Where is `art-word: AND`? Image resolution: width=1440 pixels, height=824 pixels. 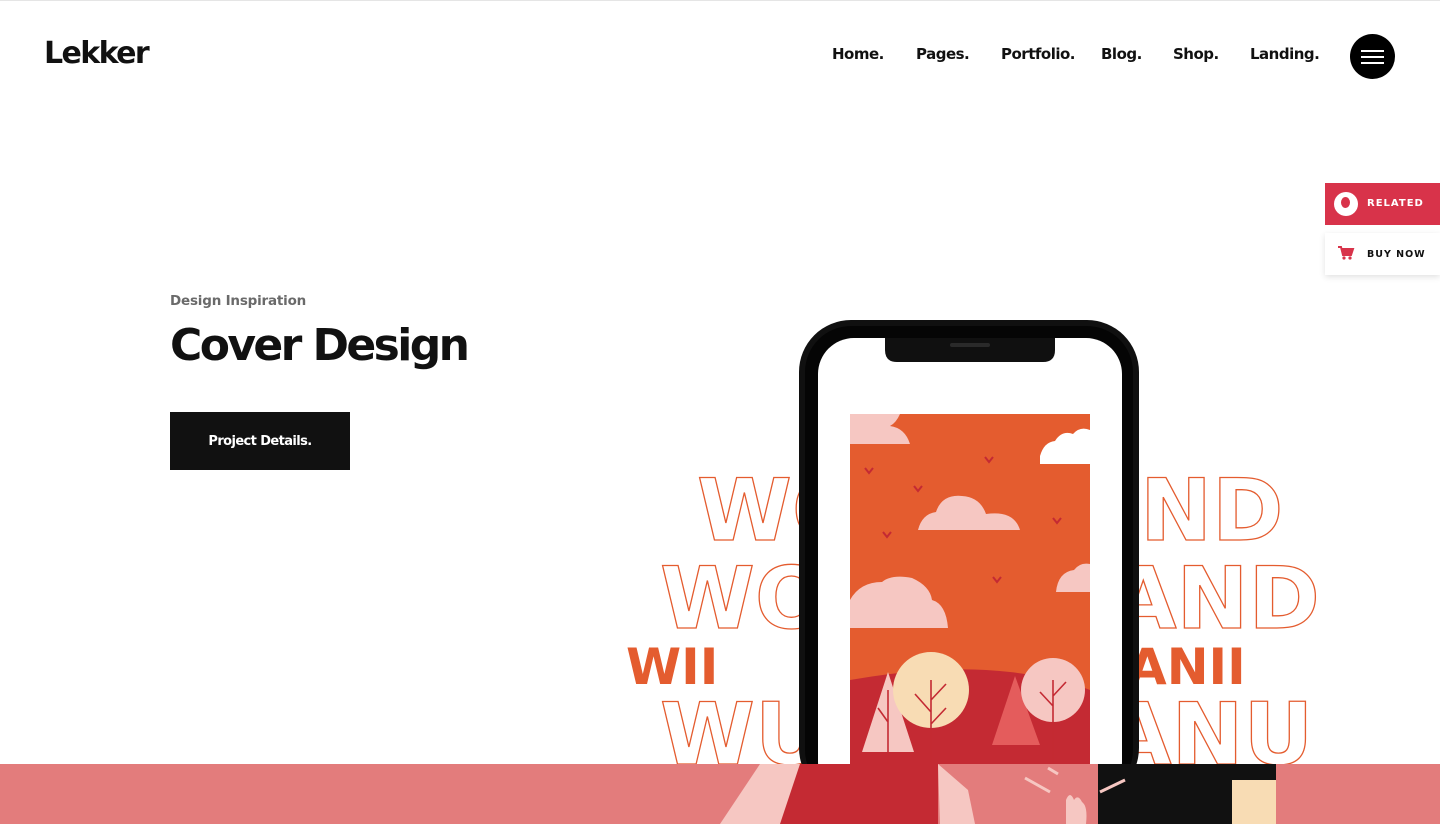
art-word: AND is located at coordinates (1215, 599).